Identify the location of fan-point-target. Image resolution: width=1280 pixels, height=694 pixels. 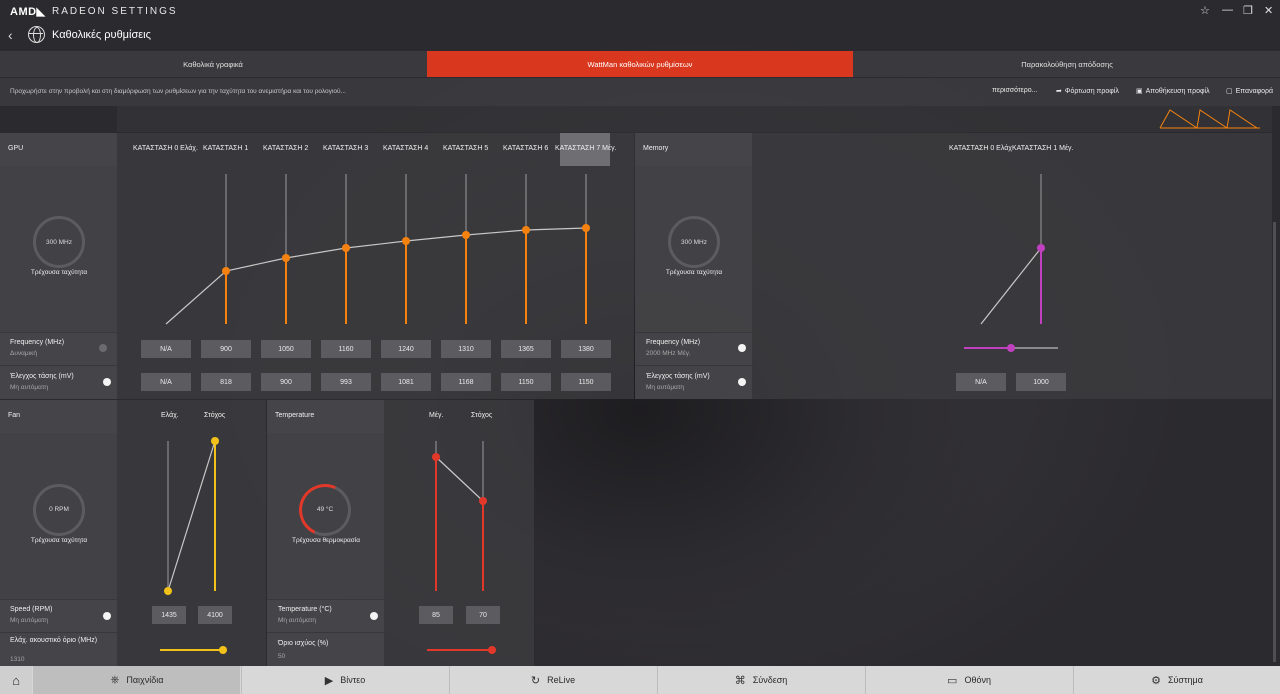
(215, 441).